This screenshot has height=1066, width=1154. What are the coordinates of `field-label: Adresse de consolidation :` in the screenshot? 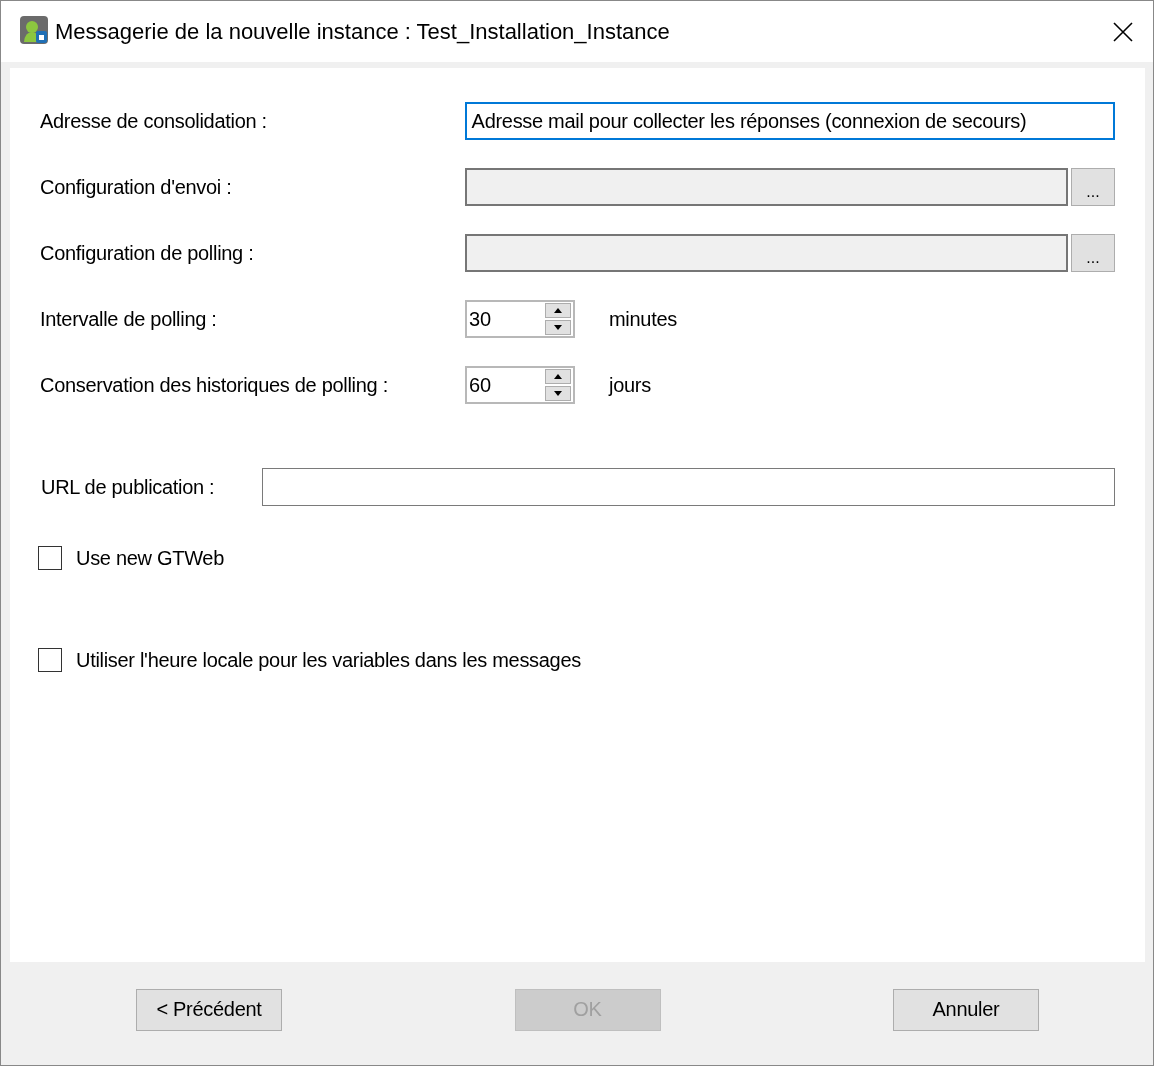 It's located at (154, 121).